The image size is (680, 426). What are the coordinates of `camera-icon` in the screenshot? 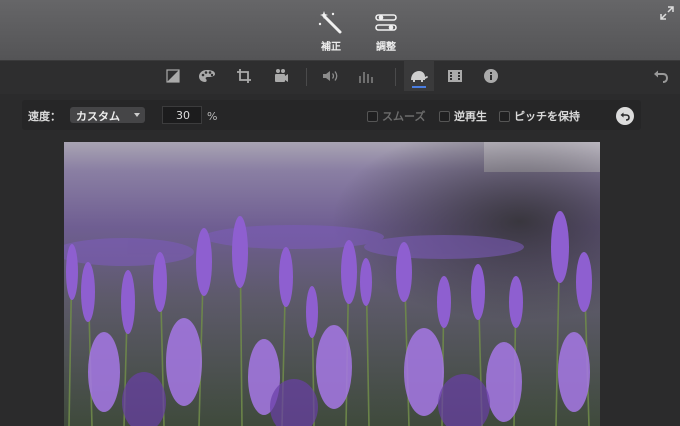 It's located at (281, 75).